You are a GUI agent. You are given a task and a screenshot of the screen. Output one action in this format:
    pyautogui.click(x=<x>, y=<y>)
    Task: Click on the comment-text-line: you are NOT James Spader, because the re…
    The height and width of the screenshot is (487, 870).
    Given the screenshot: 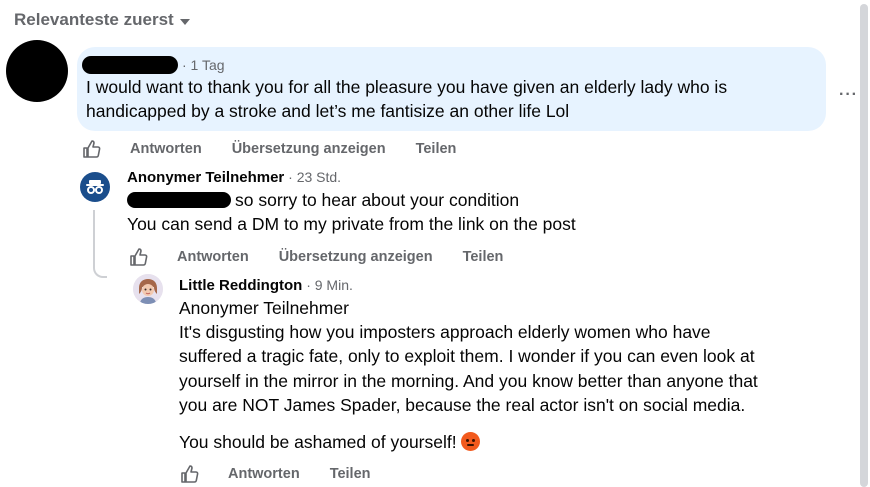 What is the action you would take?
    pyautogui.click(x=462, y=405)
    